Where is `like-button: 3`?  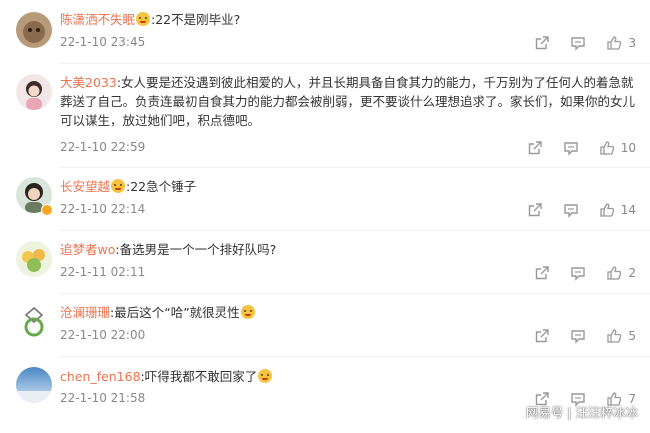 like-button: 3 is located at coordinates (621, 43).